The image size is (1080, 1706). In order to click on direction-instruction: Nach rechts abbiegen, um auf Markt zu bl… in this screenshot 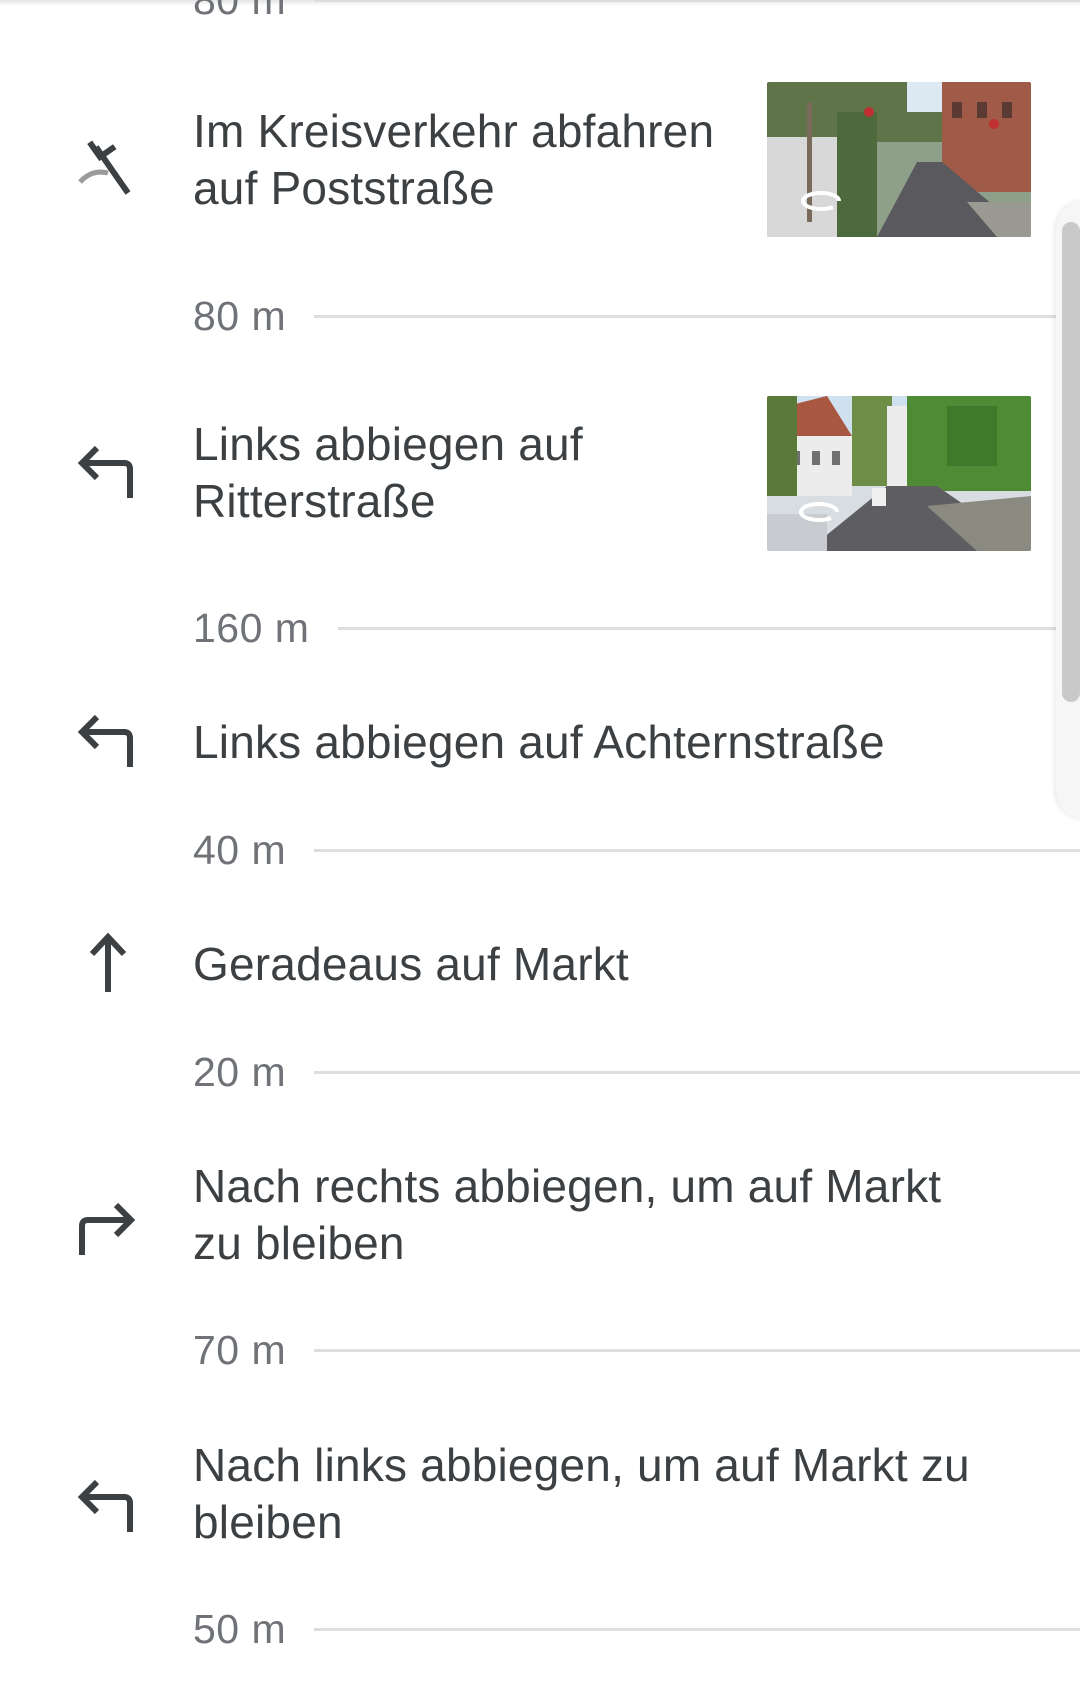, I will do `click(567, 1215)`.